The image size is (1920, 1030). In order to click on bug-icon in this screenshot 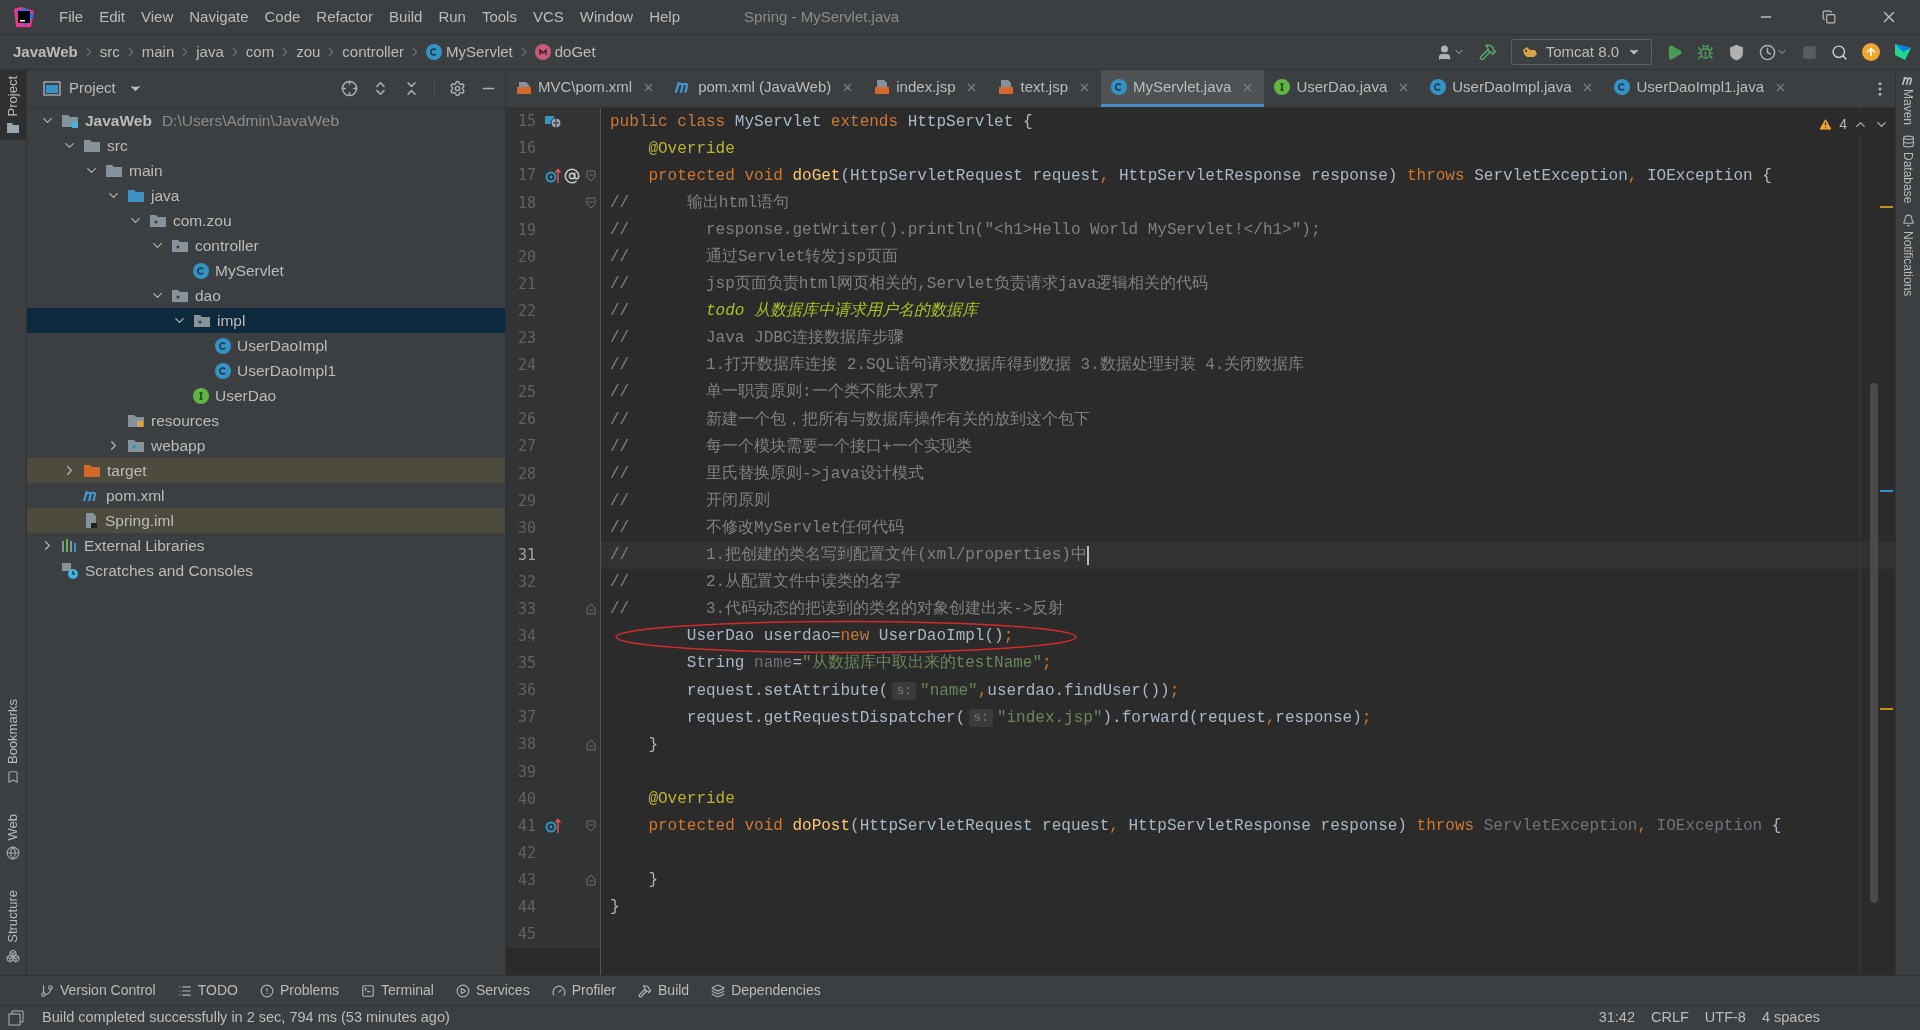, I will do `click(1705, 52)`.